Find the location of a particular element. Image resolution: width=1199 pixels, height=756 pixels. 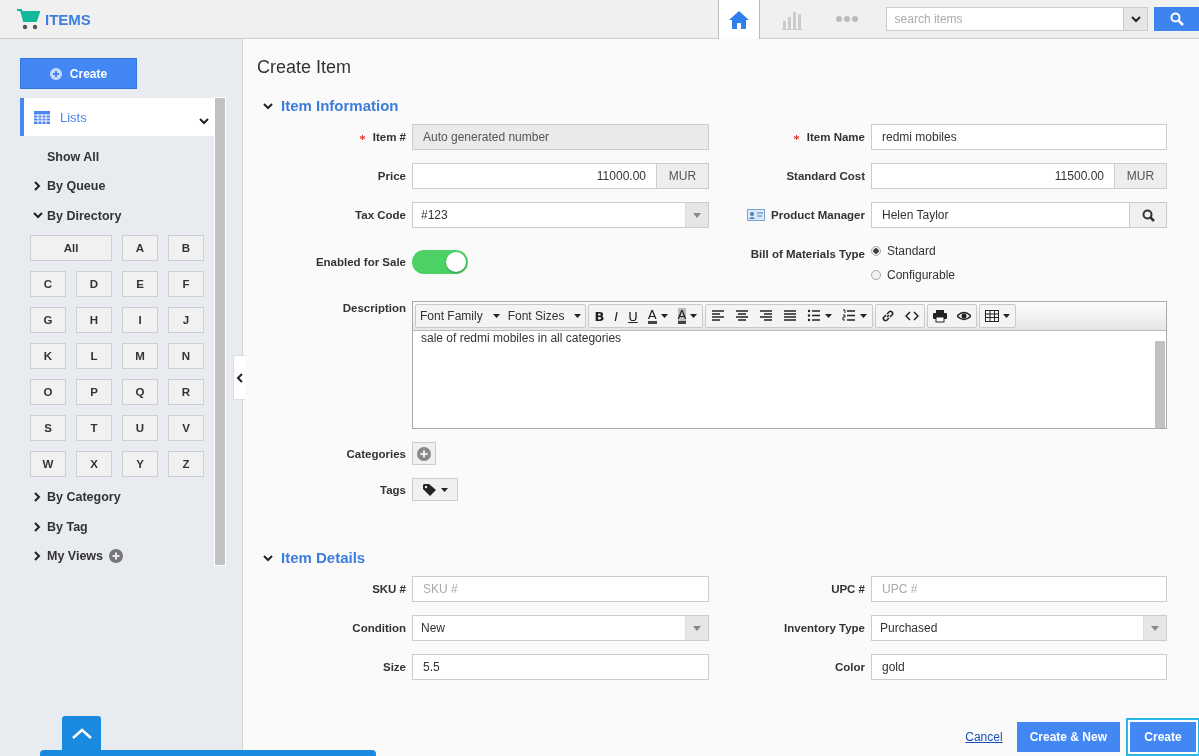

align-left-icon is located at coordinates (718, 316).